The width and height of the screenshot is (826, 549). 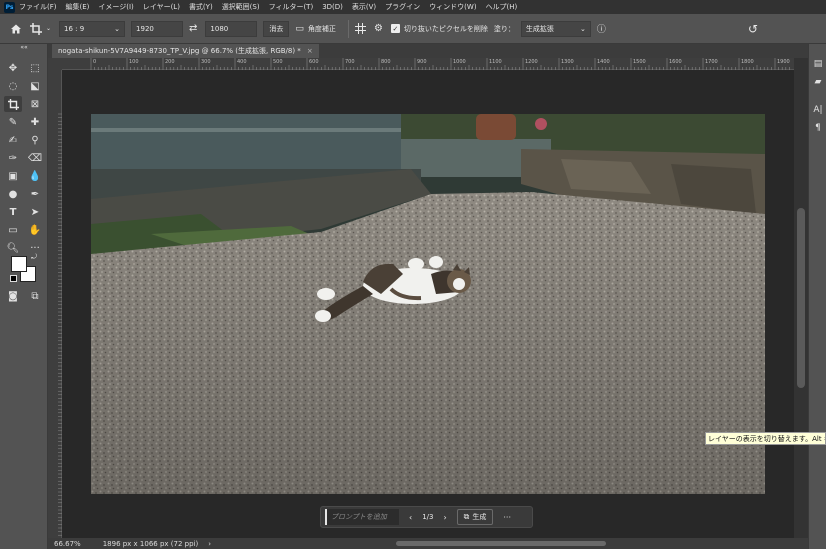 I want to click on generate-label: 生成, so click(x=479, y=517).